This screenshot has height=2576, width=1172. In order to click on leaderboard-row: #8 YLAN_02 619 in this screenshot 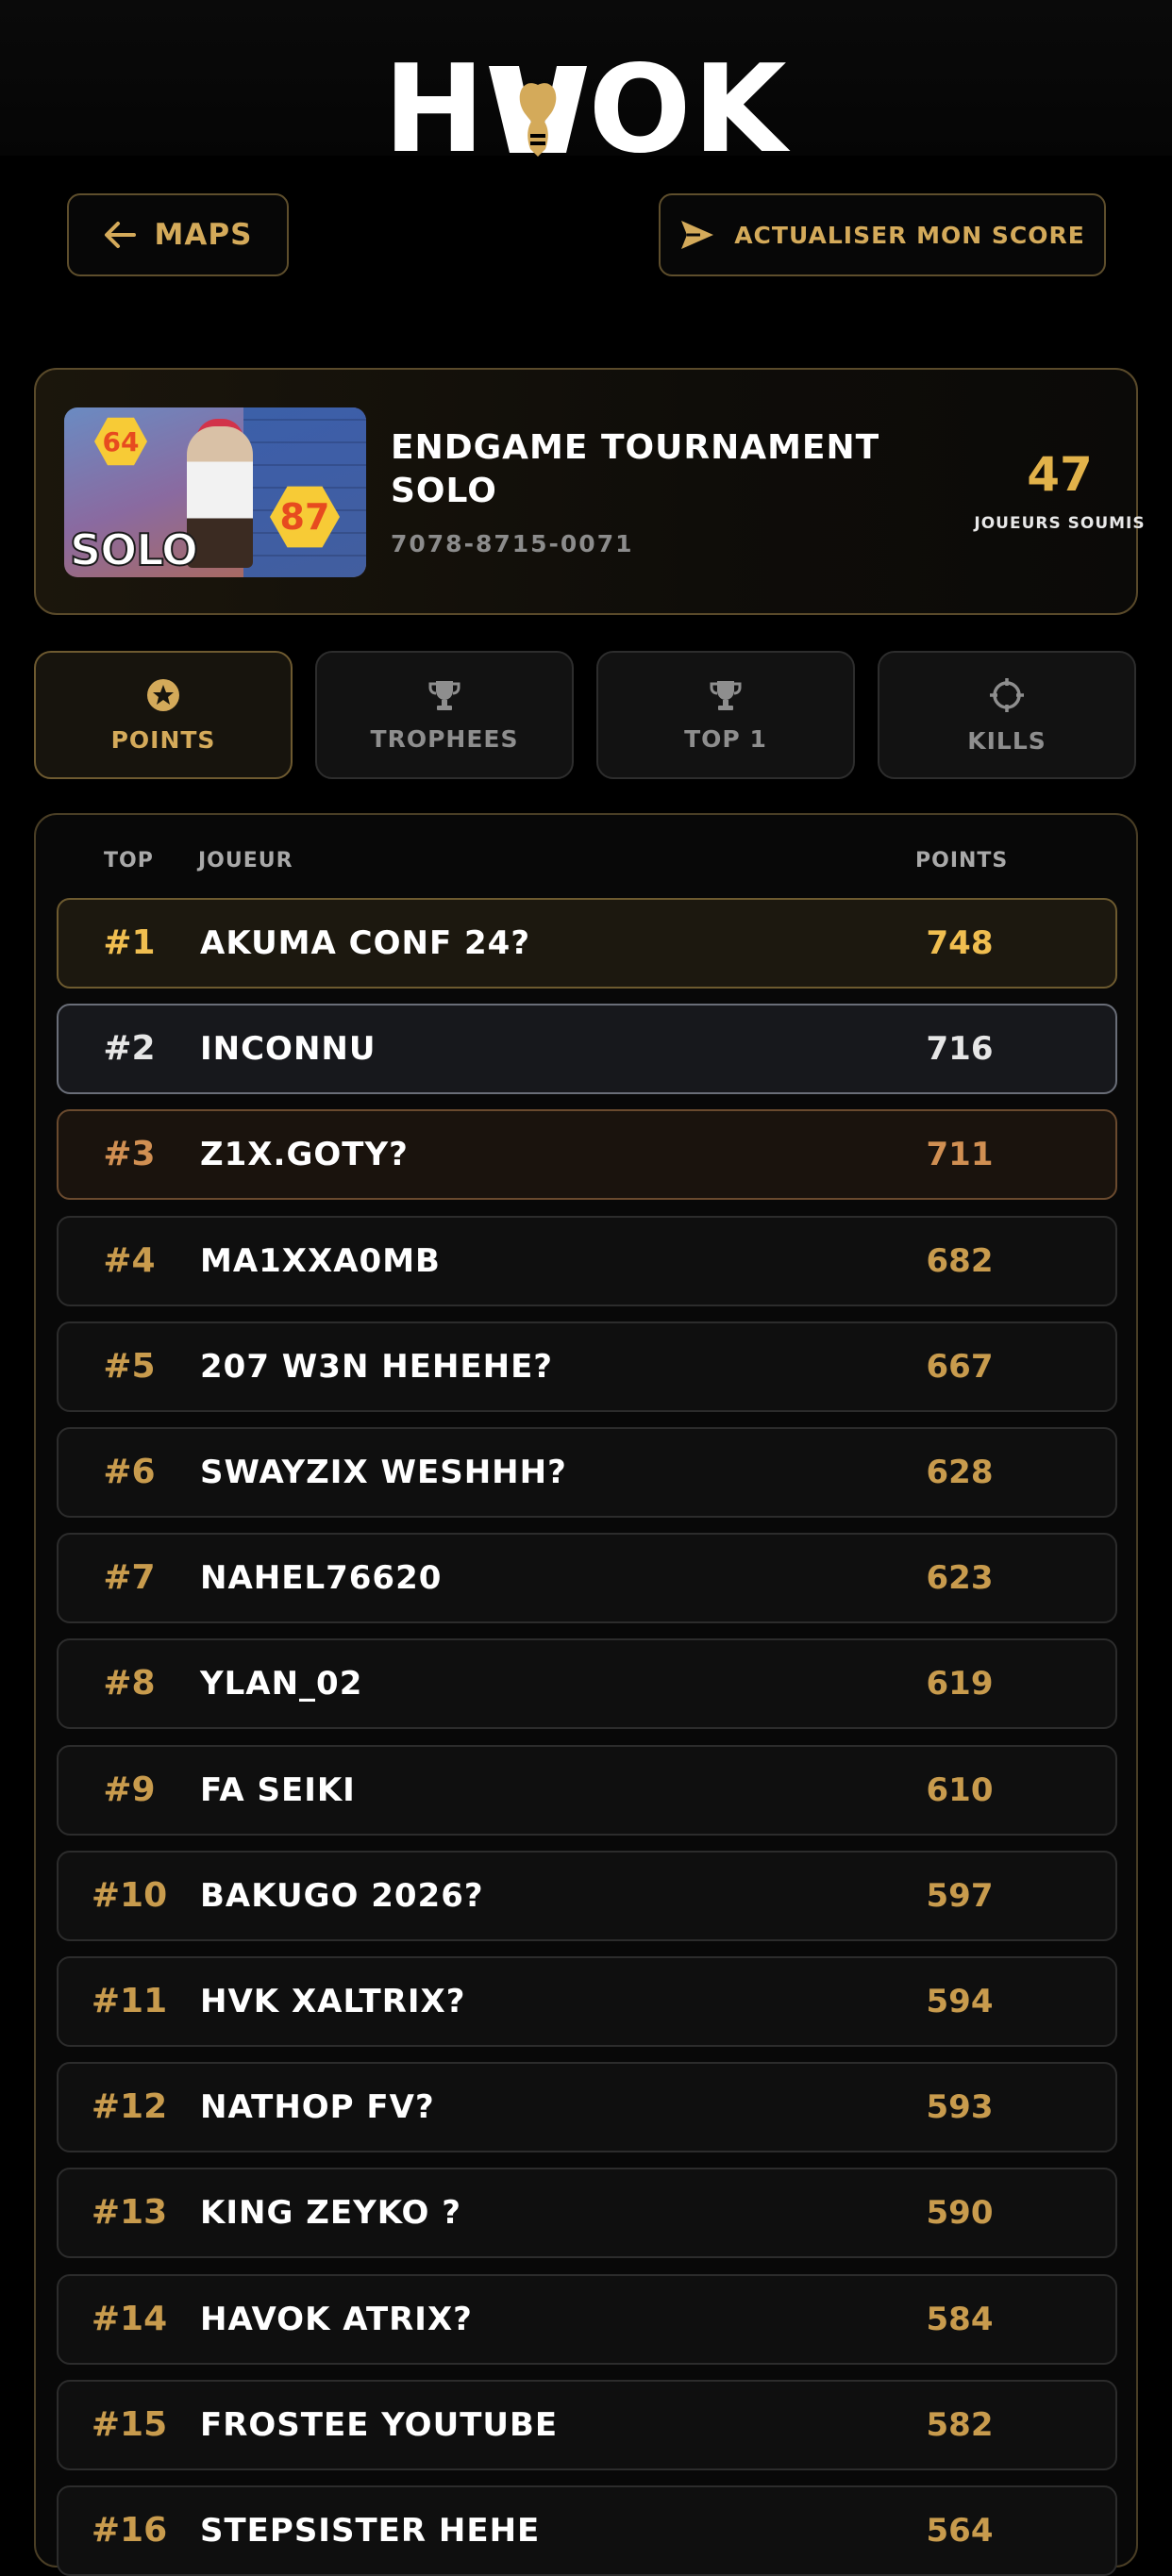, I will do `click(587, 1684)`.